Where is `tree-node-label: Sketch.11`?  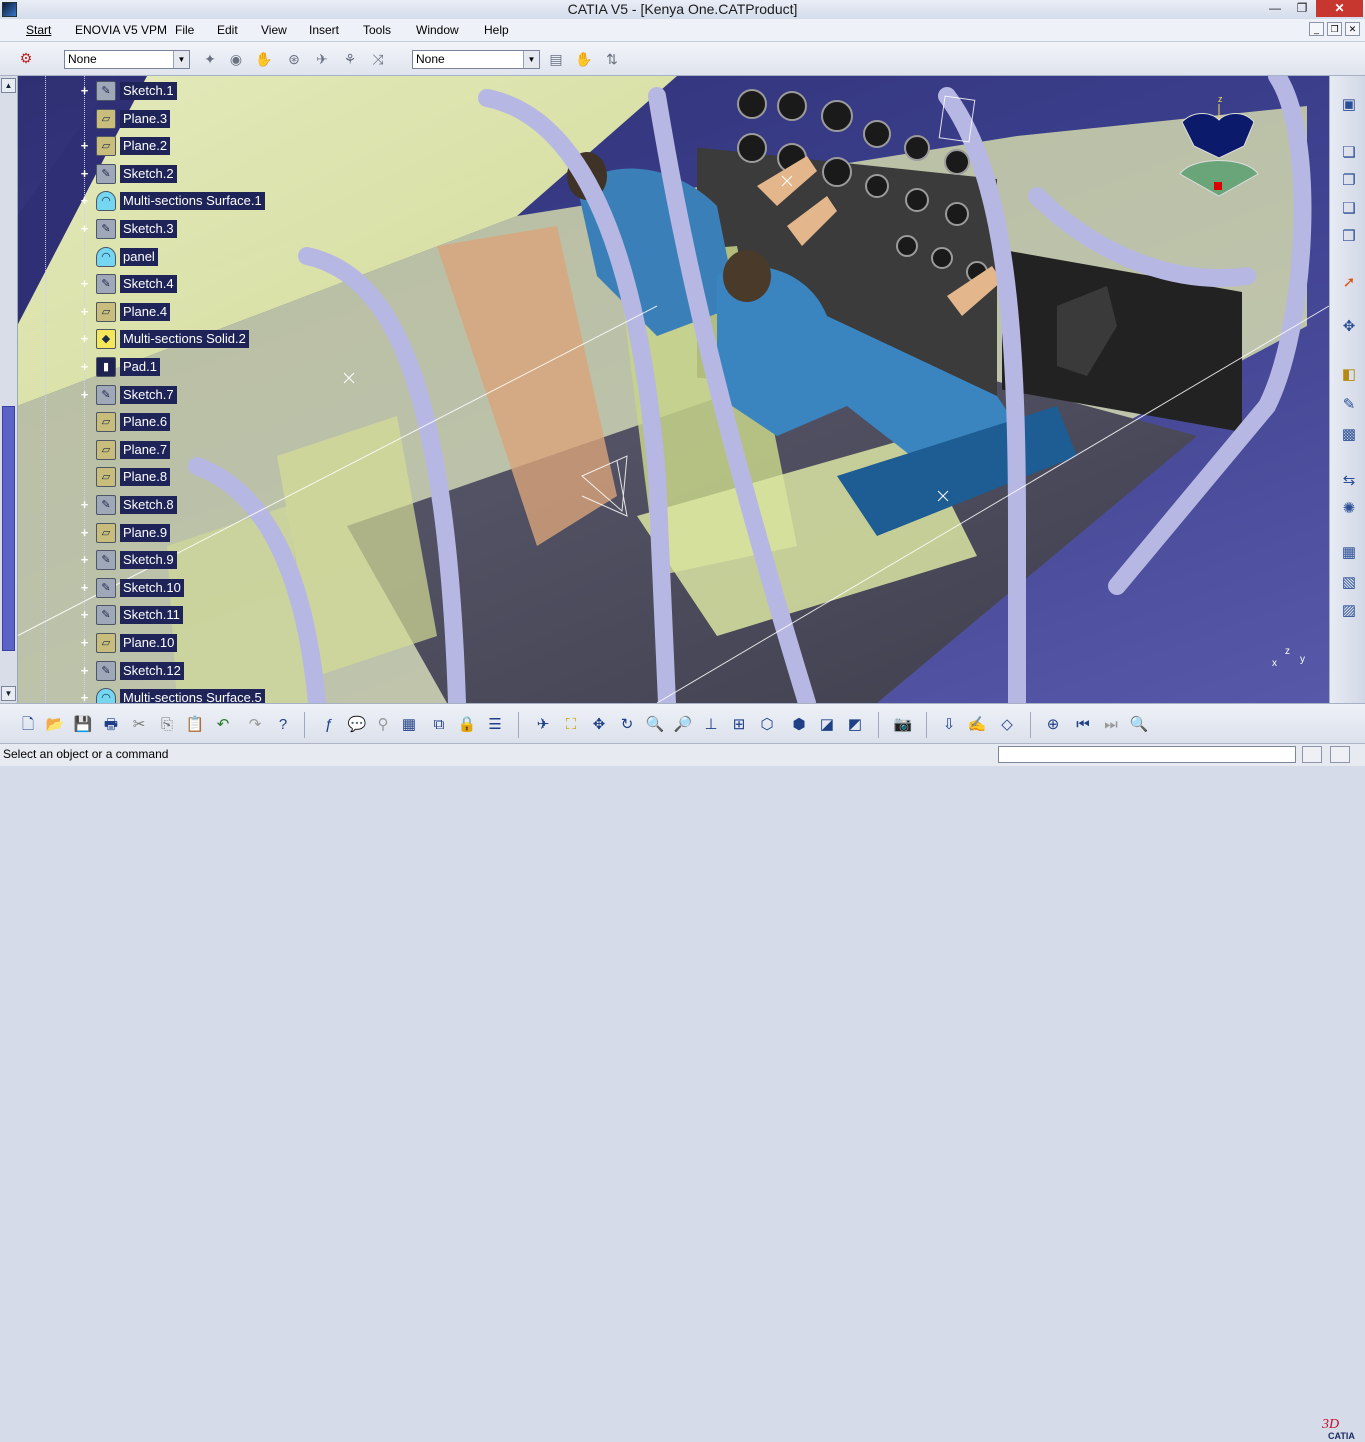 tree-node-label: Sketch.11 is located at coordinates (151, 615).